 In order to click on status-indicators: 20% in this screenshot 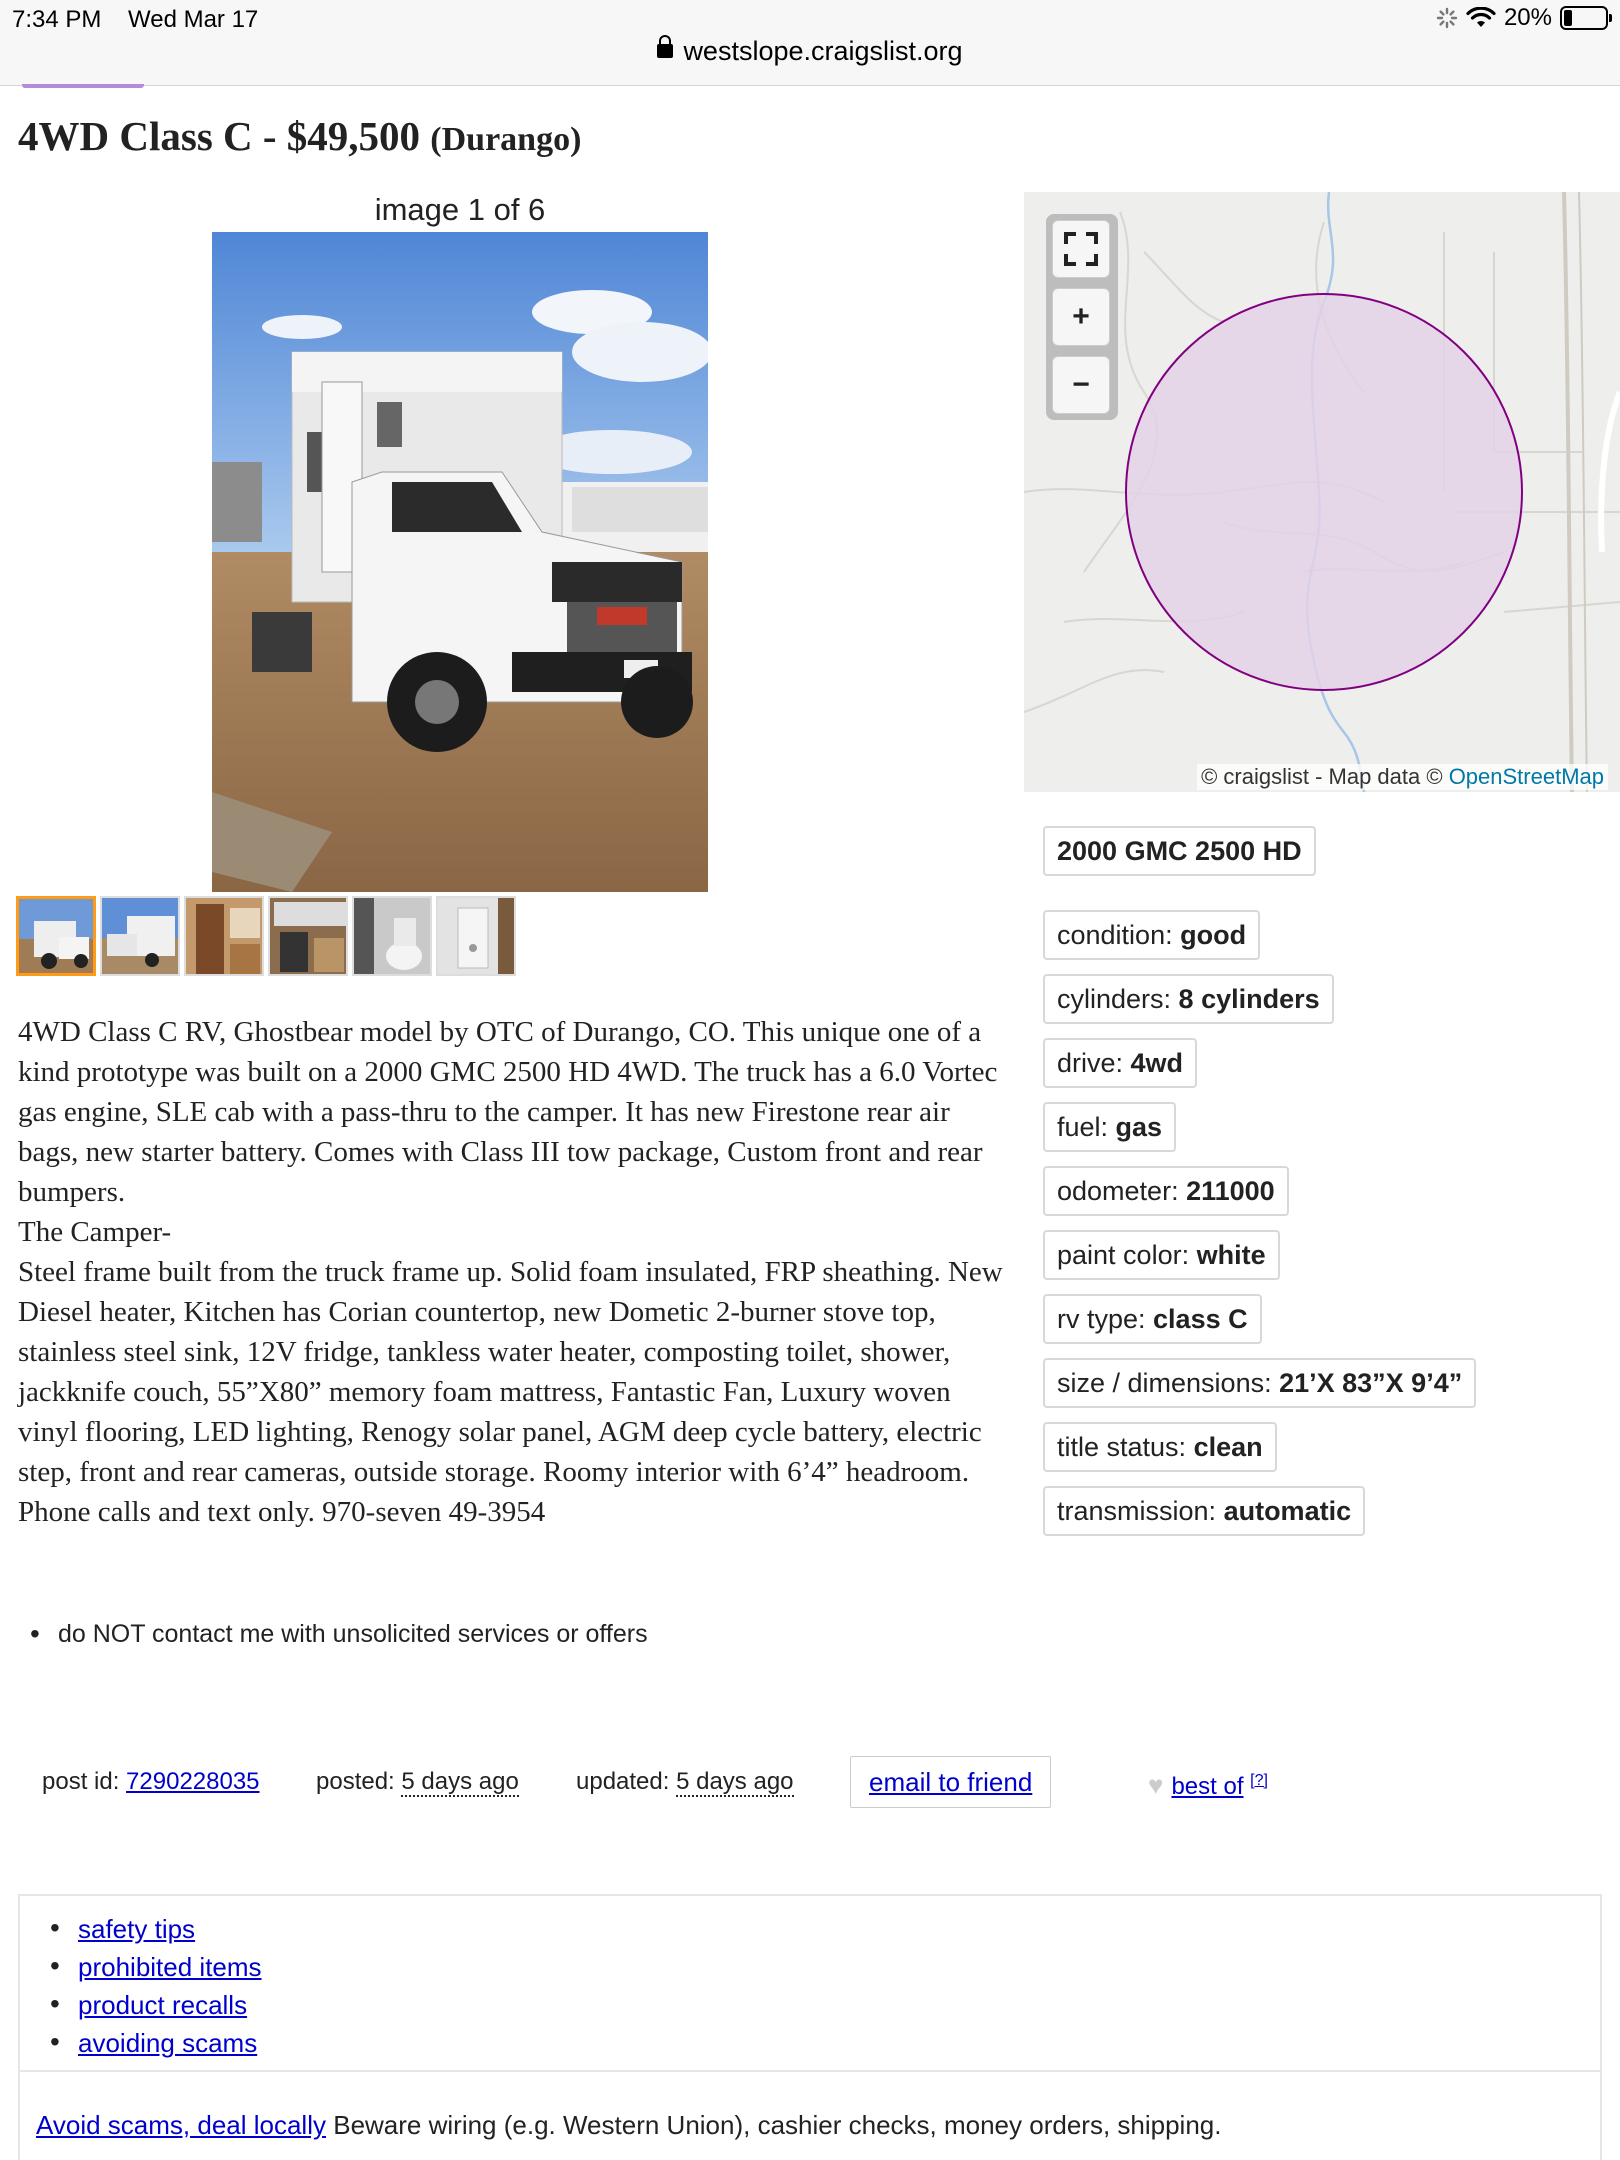, I will do `click(1524, 18)`.